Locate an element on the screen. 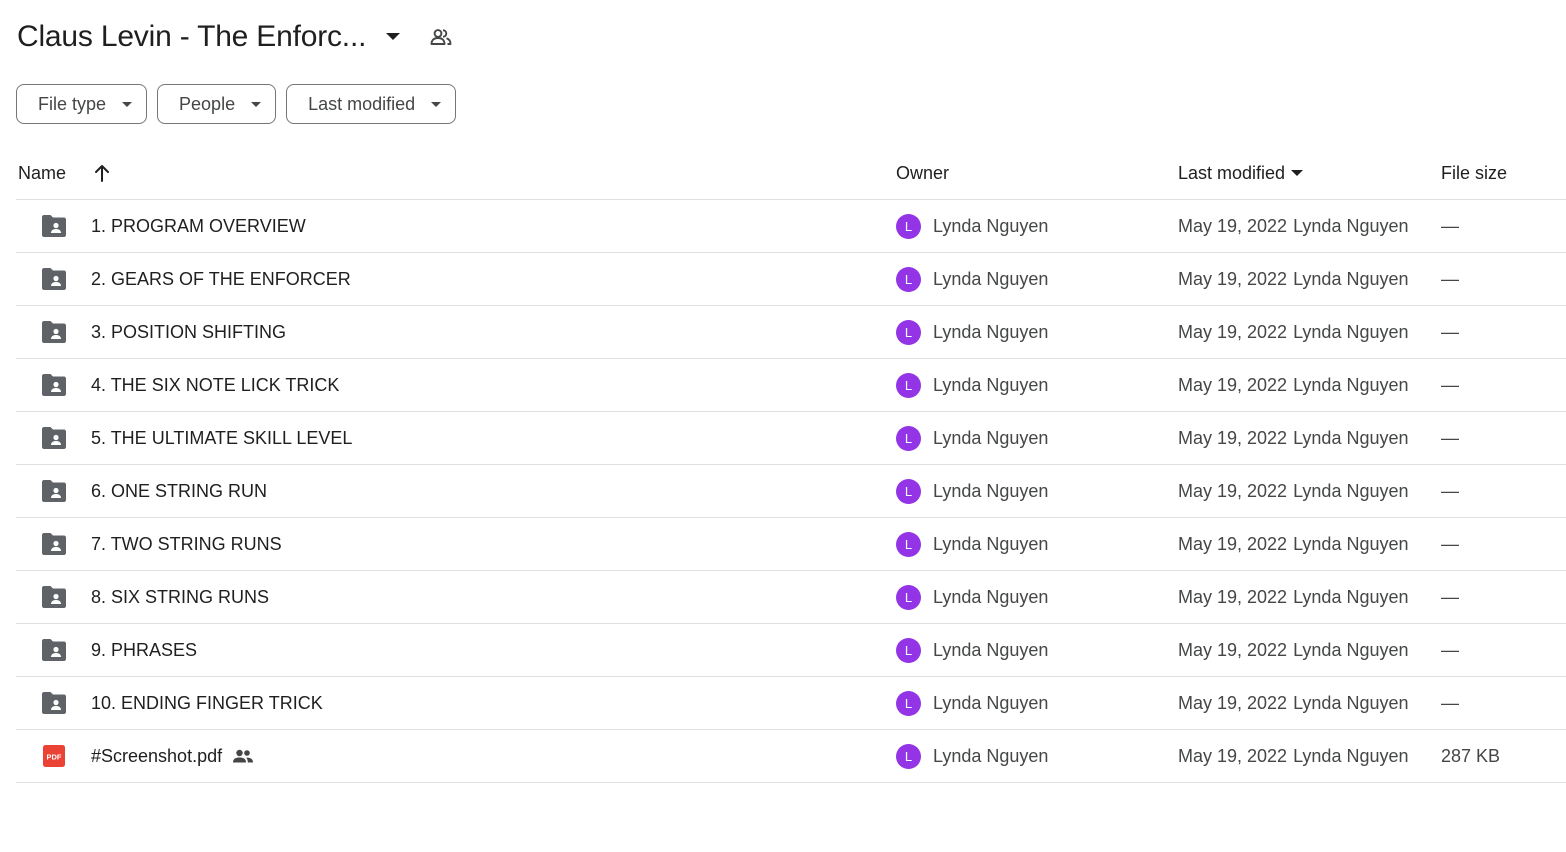 The height and width of the screenshot is (852, 1566). file-name: 2. GEARS OF THE ENFORCER is located at coordinates (221, 279).